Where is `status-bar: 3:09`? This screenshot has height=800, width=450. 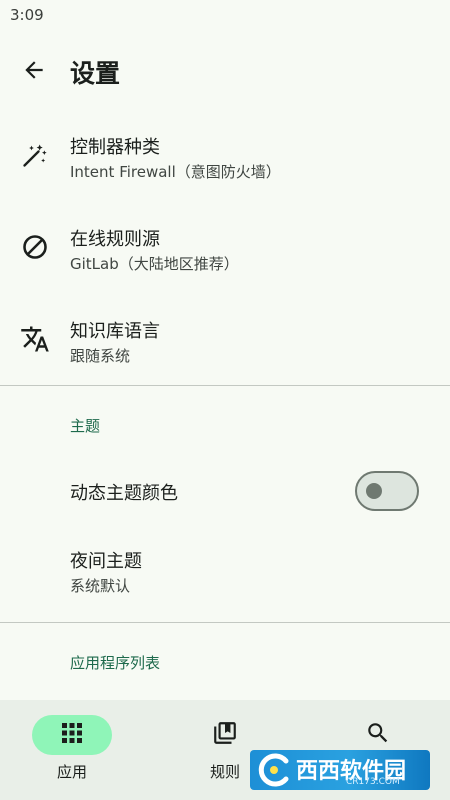 status-bar: 3:09 is located at coordinates (225, 16).